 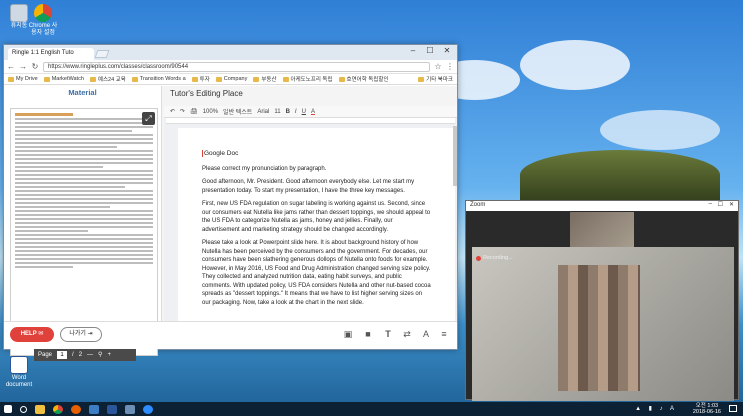 I want to click on doc-scrollbar, so click(x=455, y=156).